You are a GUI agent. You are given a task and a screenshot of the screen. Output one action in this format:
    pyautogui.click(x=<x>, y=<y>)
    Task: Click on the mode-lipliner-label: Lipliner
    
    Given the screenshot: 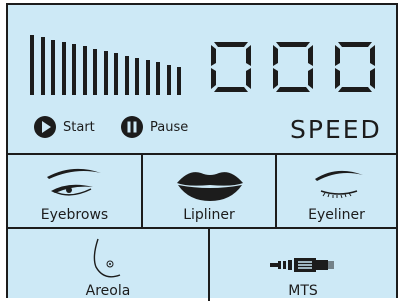 What is the action you would take?
    pyautogui.click(x=209, y=215)
    